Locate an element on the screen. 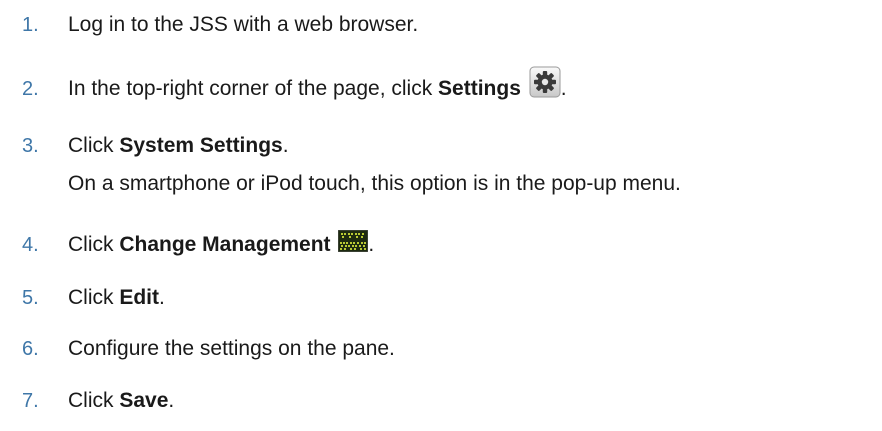  step-text: Click System Settings. is located at coordinates (178, 146).